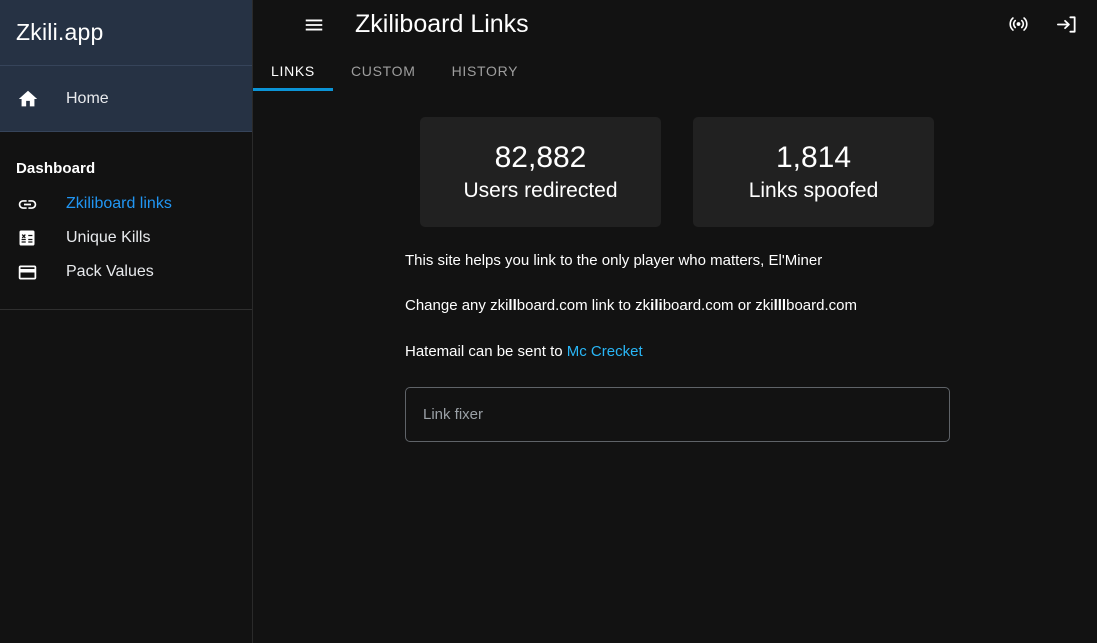 The height and width of the screenshot is (643, 1097). What do you see at coordinates (675, 70) in the screenshot?
I see `tab-bar: LINKS CUSTOM HISTORY` at bounding box center [675, 70].